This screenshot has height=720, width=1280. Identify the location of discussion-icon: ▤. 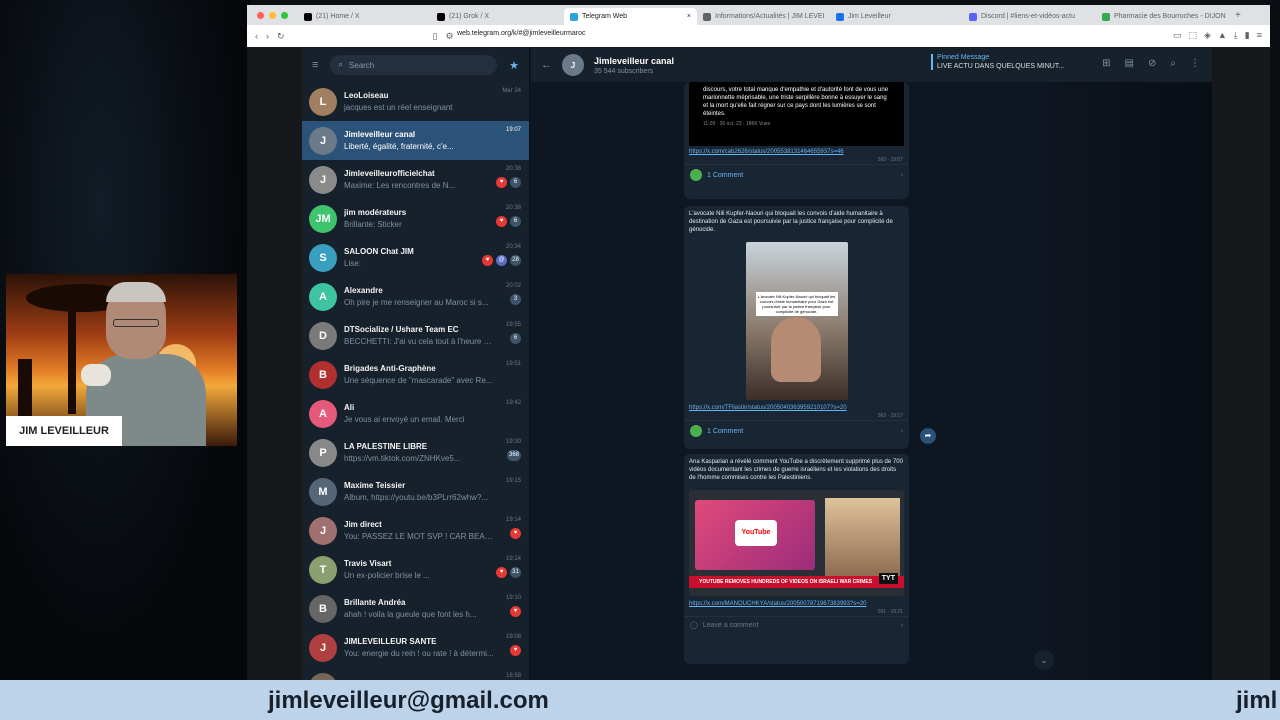
(1129, 63).